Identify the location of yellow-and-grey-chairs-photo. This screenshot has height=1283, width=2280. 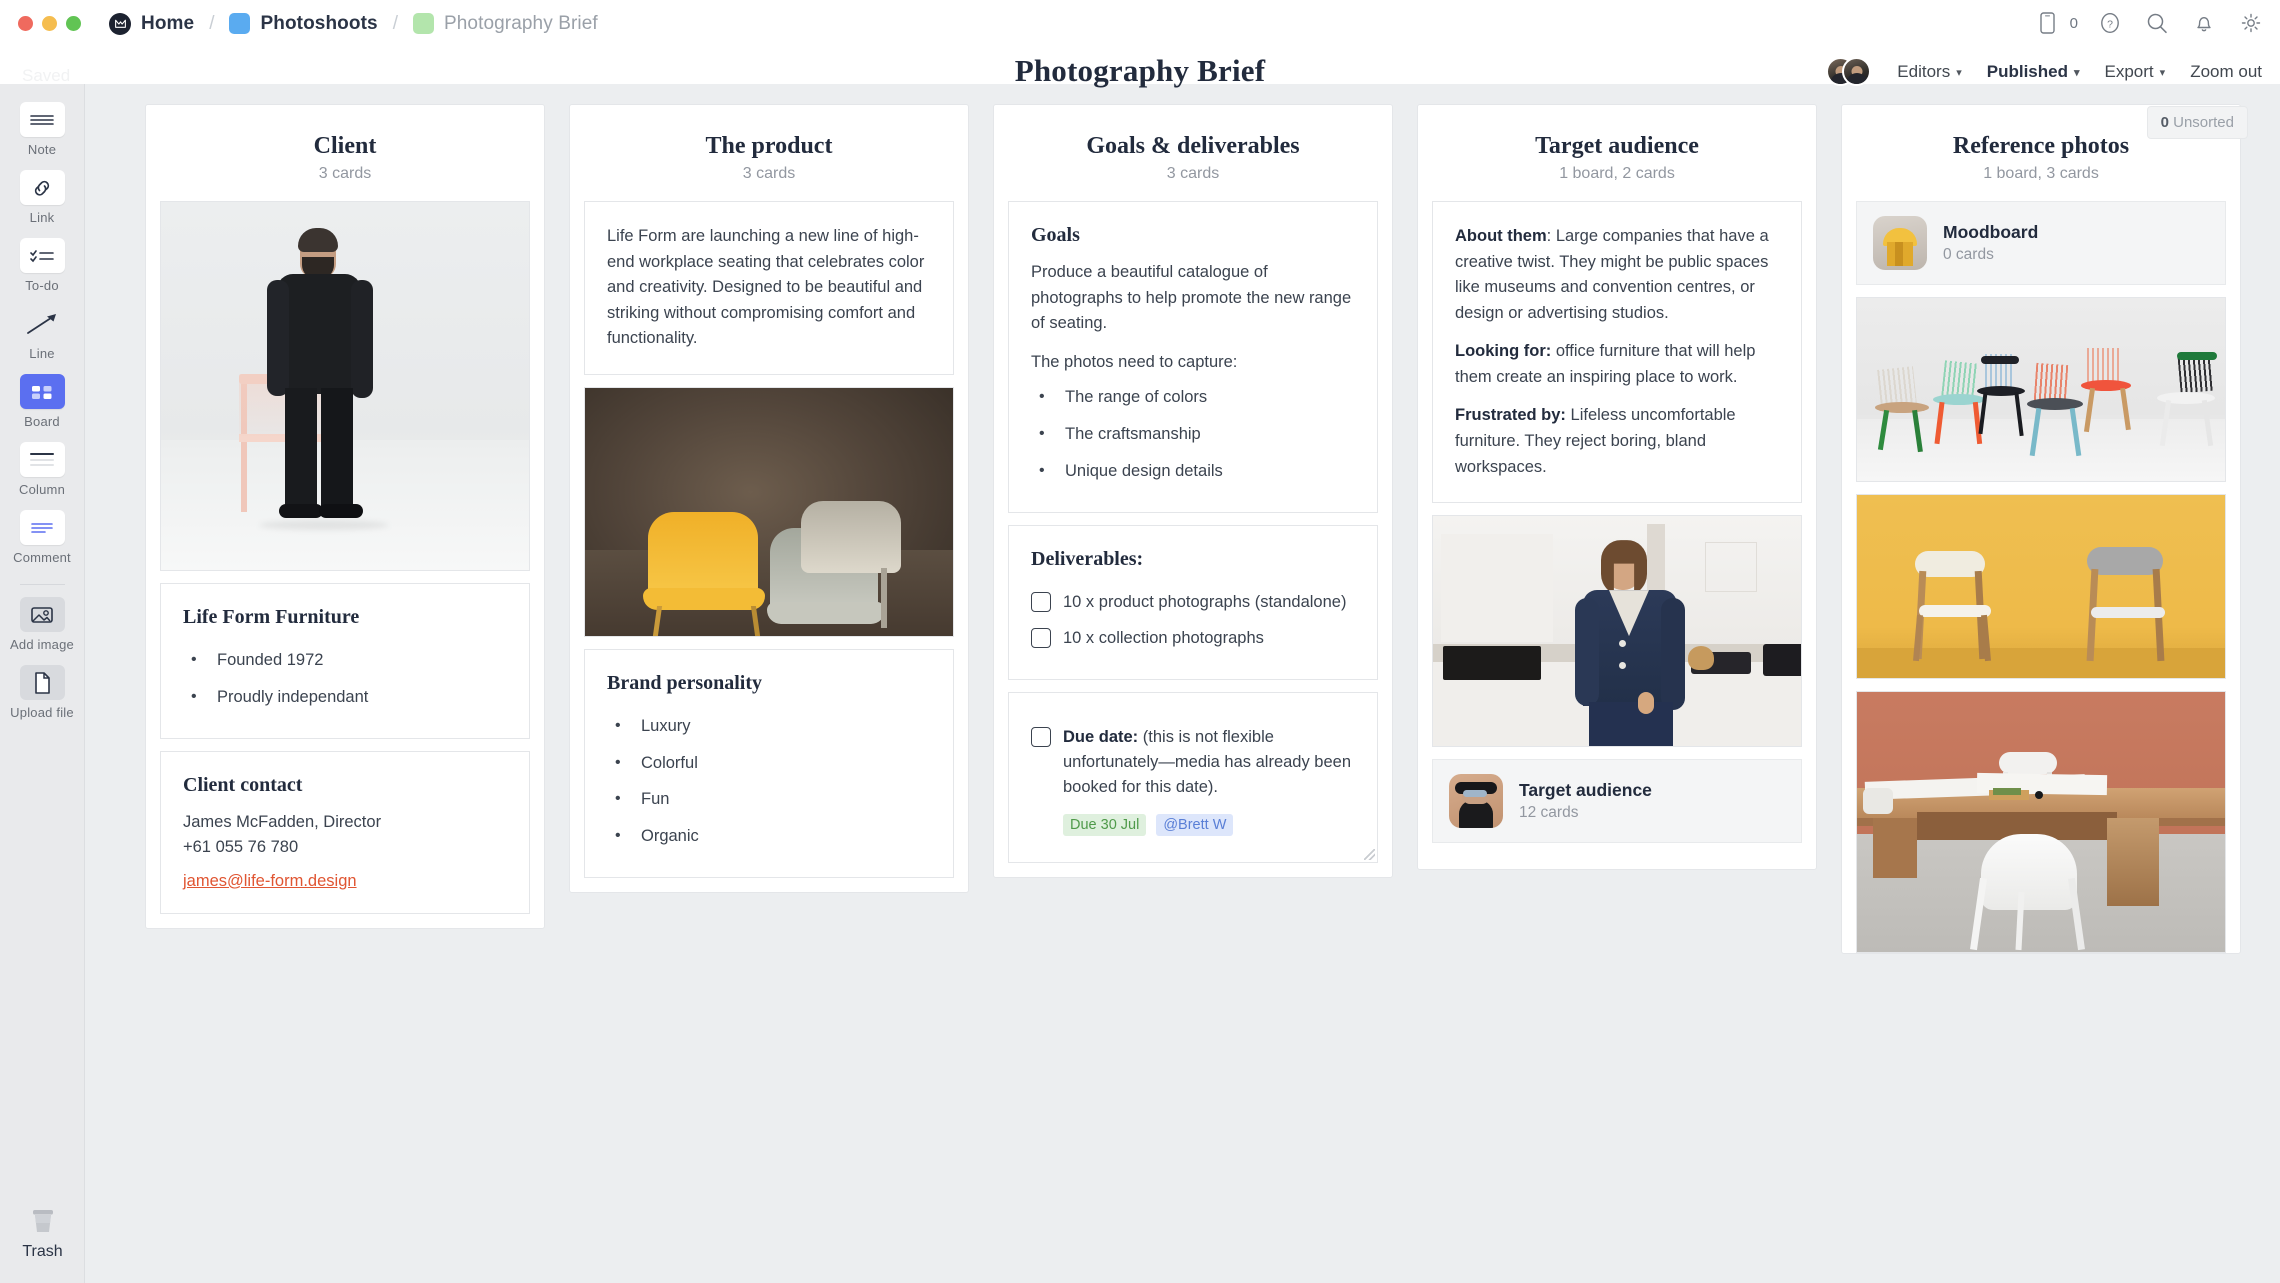
(769, 511).